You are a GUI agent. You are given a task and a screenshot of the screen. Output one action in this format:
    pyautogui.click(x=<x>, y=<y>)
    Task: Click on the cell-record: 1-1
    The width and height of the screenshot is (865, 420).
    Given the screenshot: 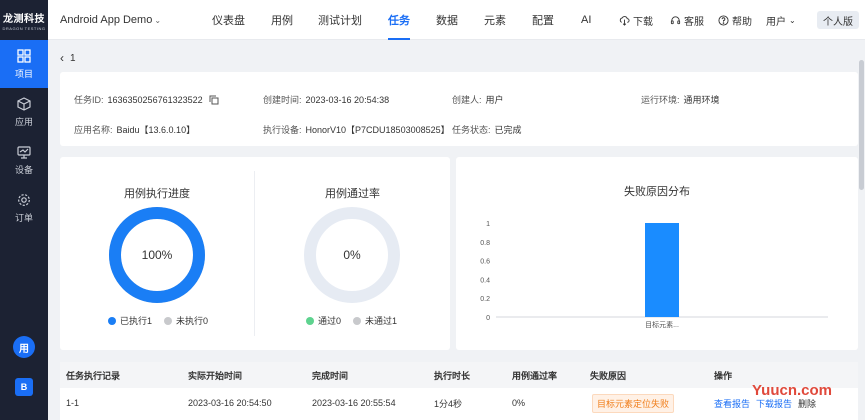 What is the action you would take?
    pyautogui.click(x=73, y=403)
    